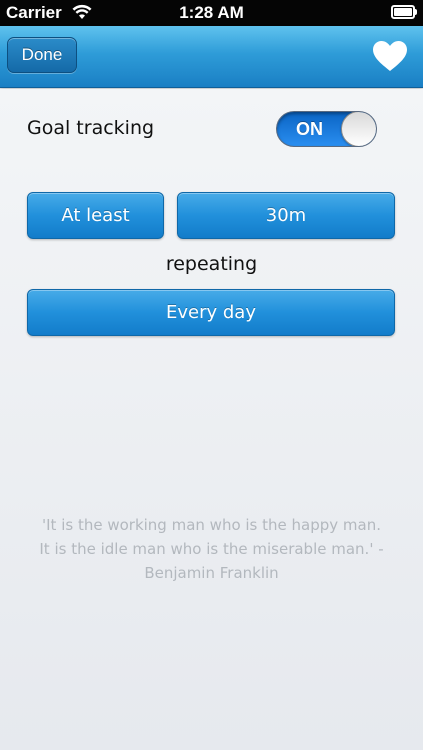 This screenshot has height=750, width=423. I want to click on duration-button: 30m, so click(286, 215).